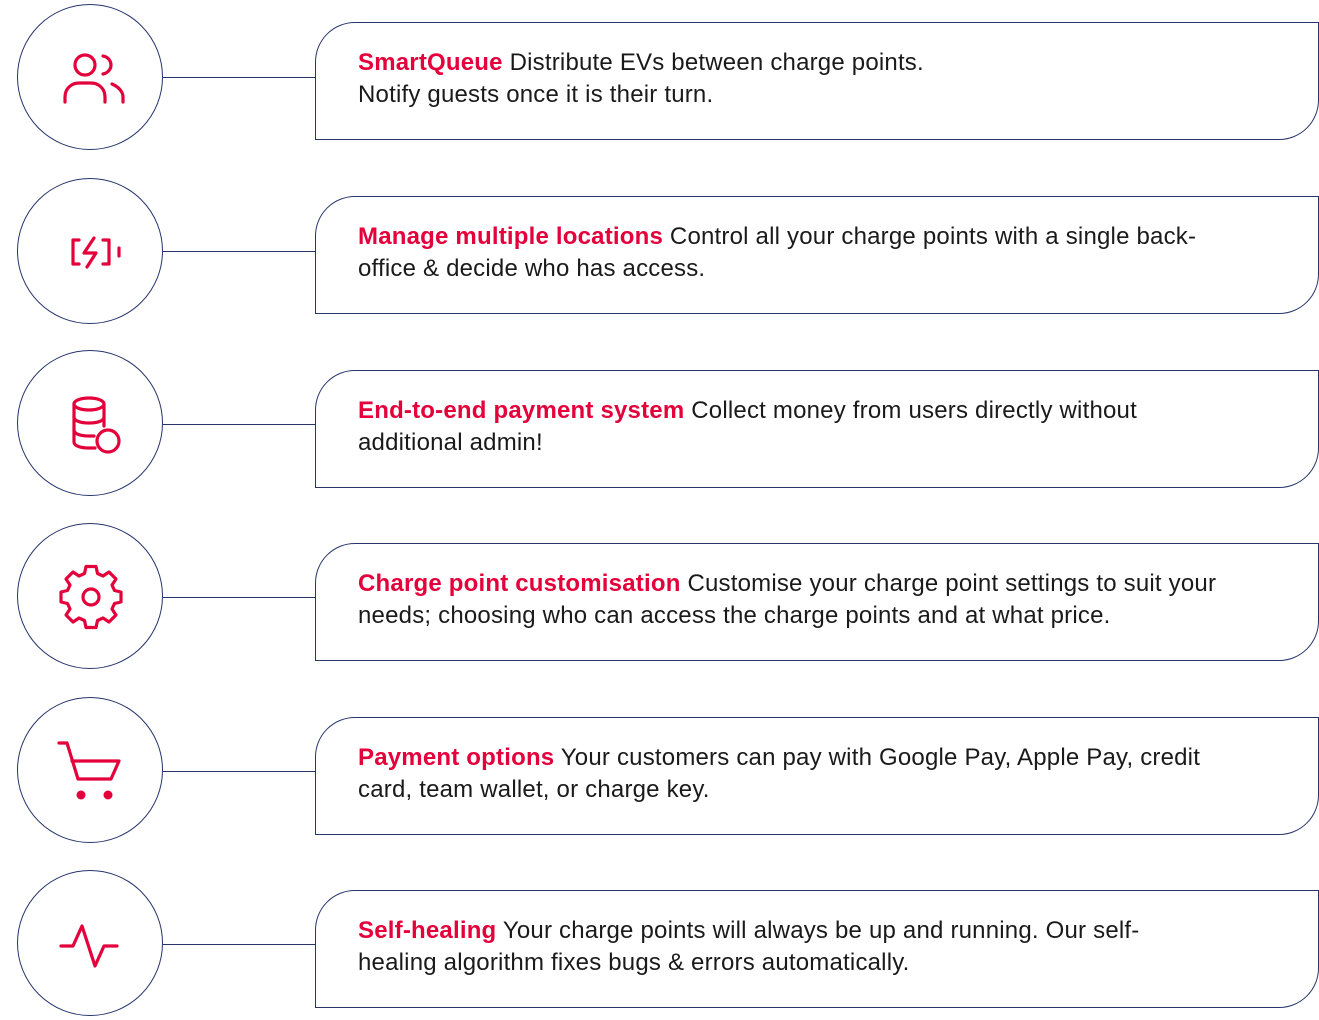 This screenshot has height=1020, width=1319. What do you see at coordinates (532, 268) in the screenshot?
I see `feature-text-line2: office & decide who has access.` at bounding box center [532, 268].